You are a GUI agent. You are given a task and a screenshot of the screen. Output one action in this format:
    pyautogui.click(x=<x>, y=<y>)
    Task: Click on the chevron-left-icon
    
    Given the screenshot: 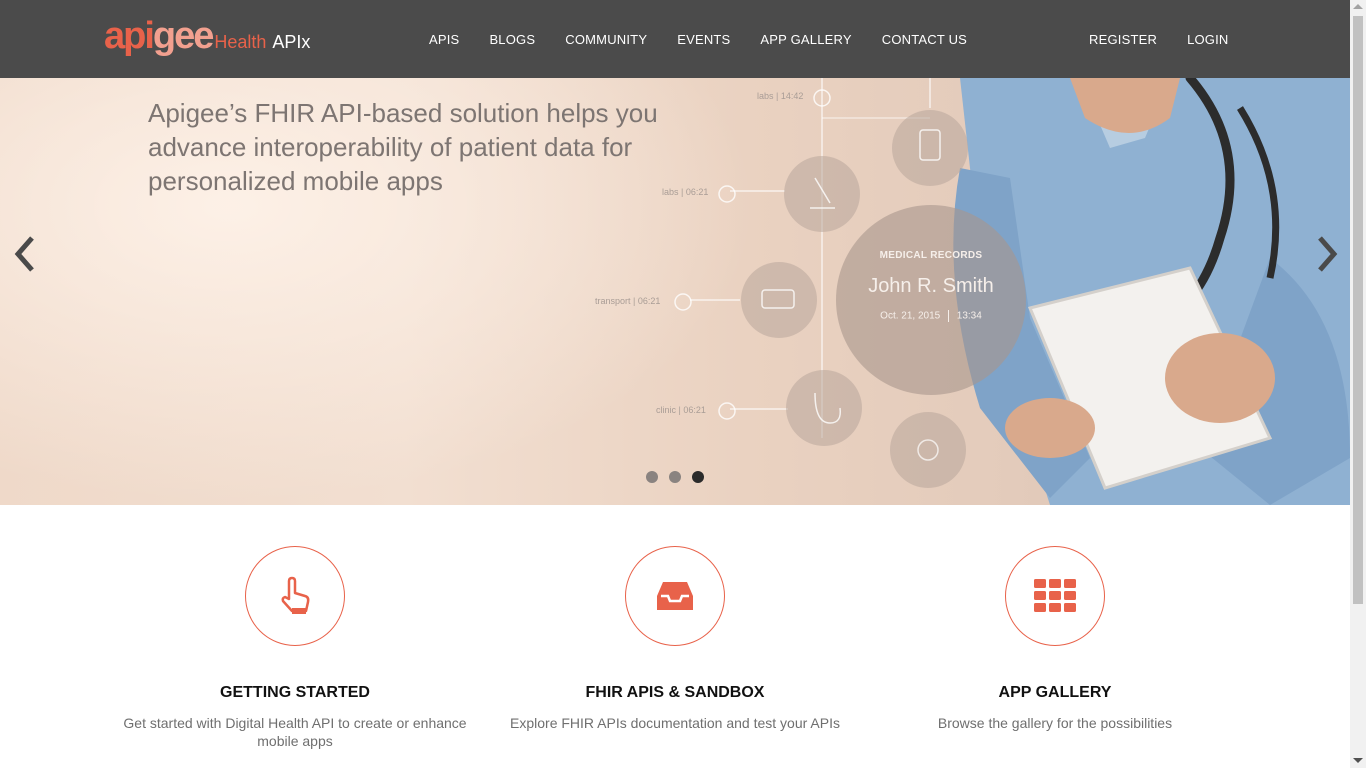 What is the action you would take?
    pyautogui.click(x=24, y=254)
    